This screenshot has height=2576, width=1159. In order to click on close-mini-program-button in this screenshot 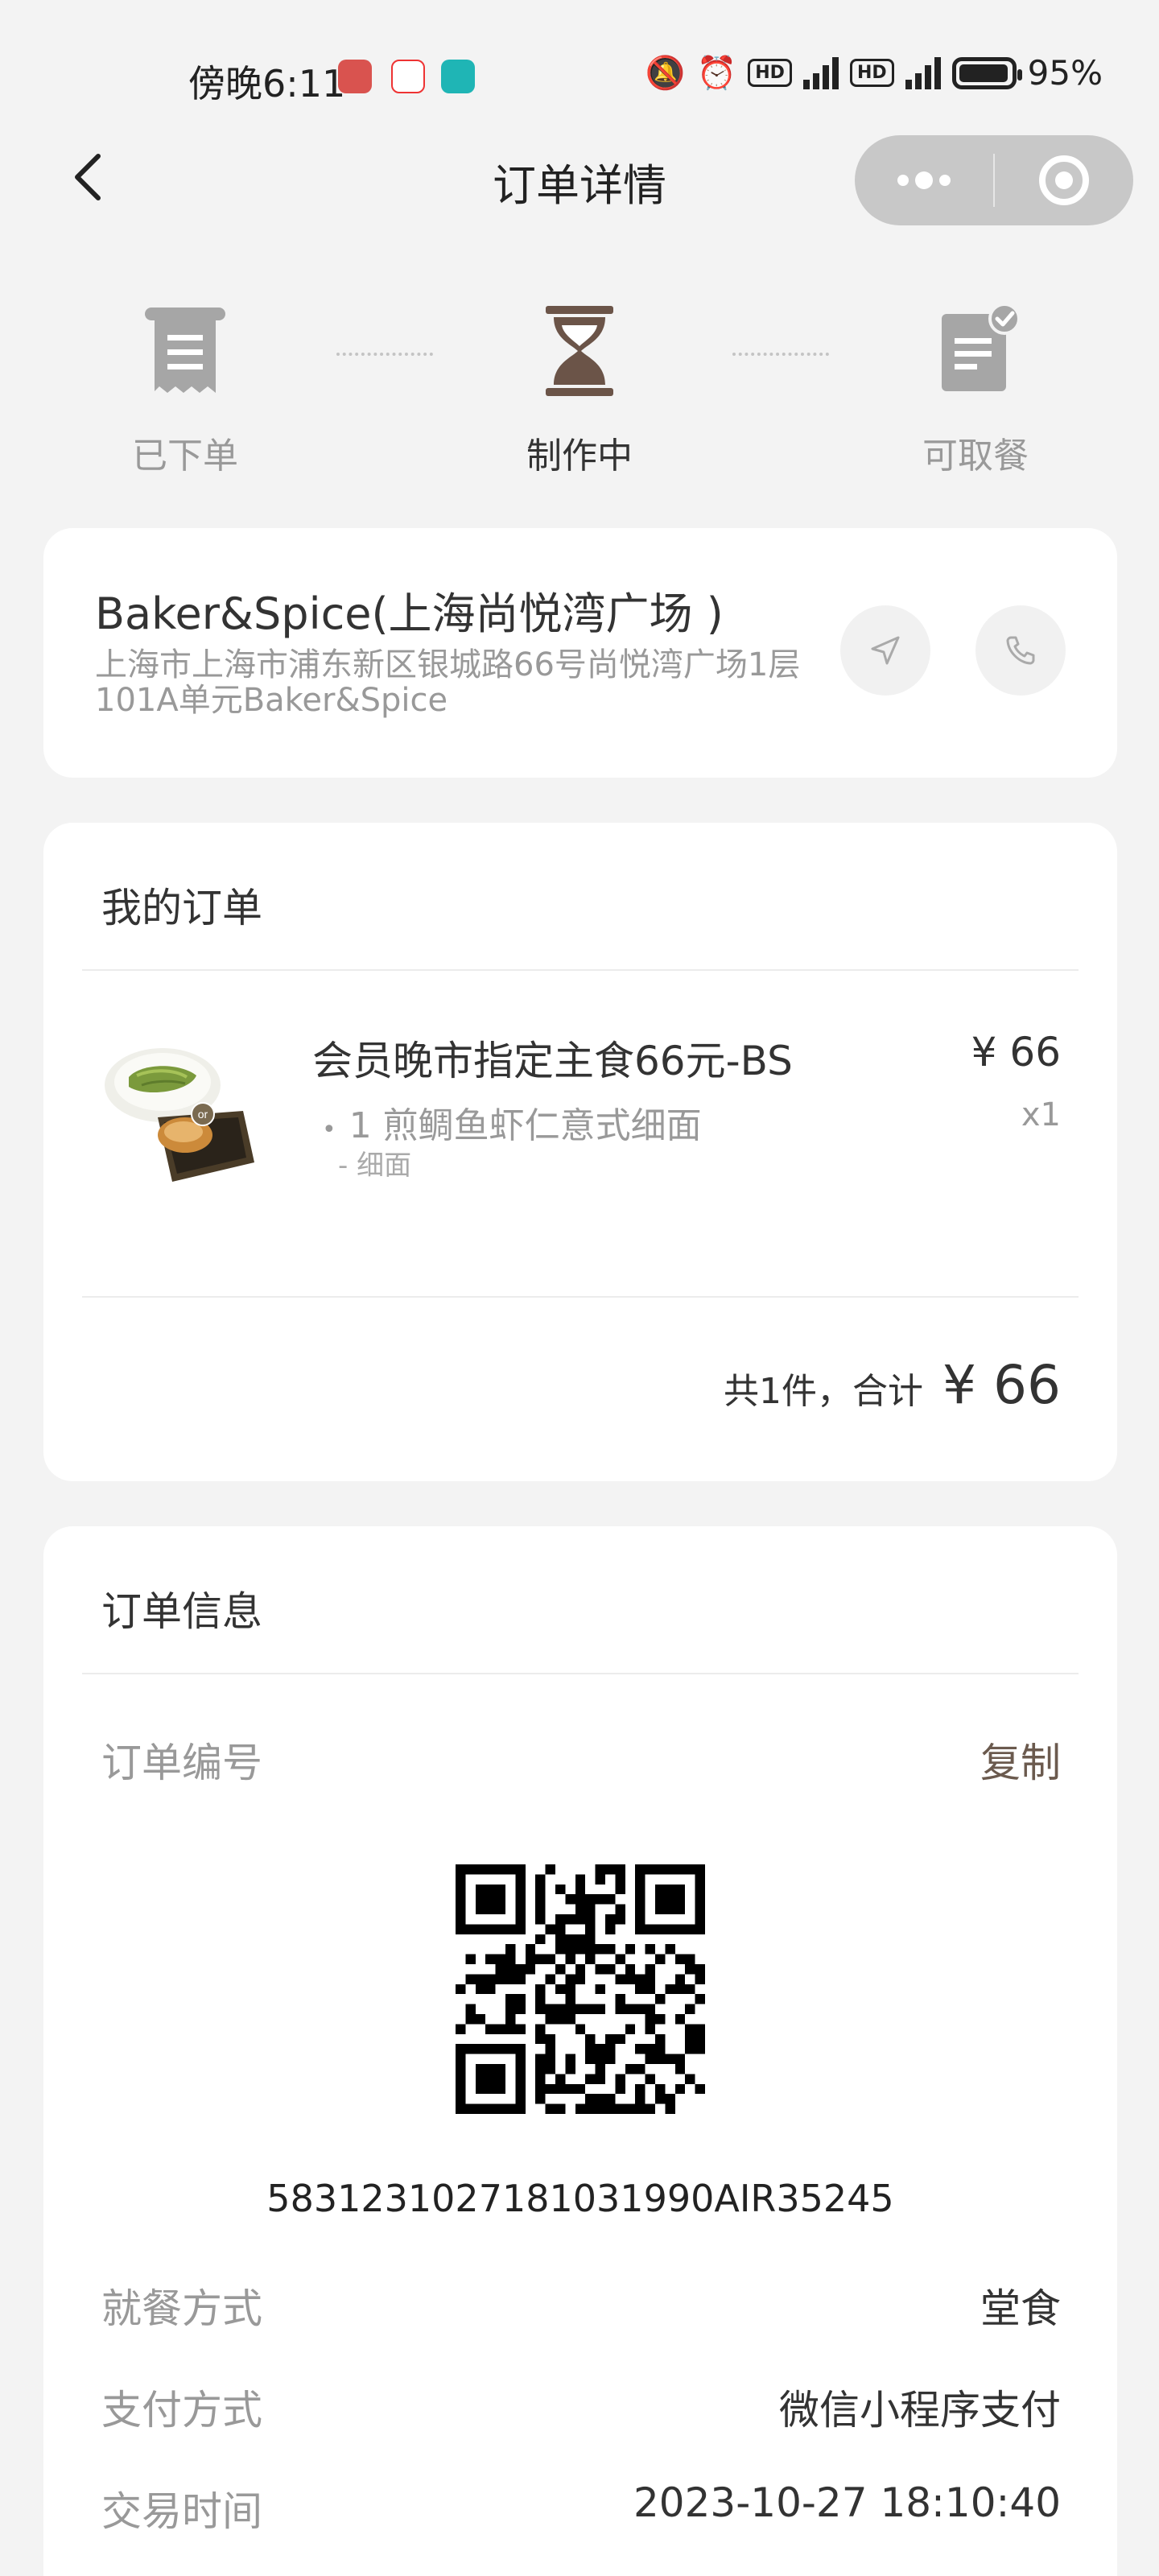, I will do `click(1064, 180)`.